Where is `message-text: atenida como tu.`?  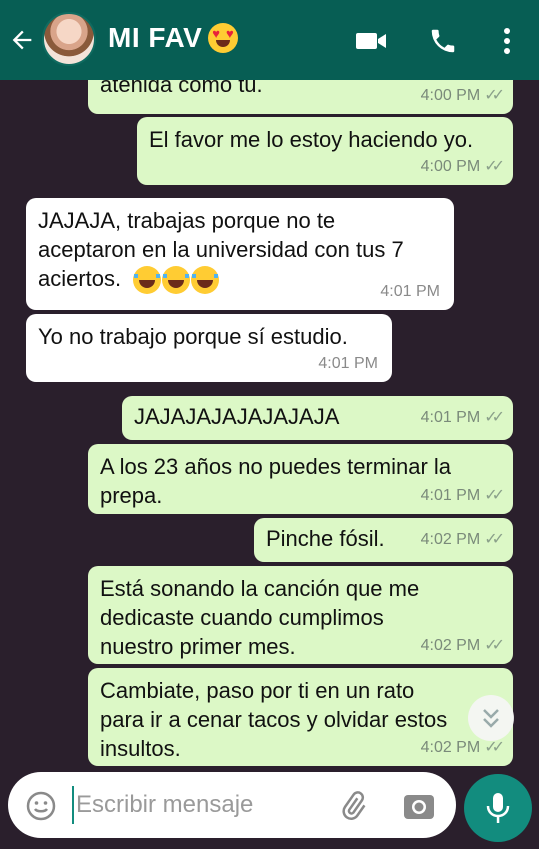 message-text: atenida como tu. is located at coordinates (181, 88).